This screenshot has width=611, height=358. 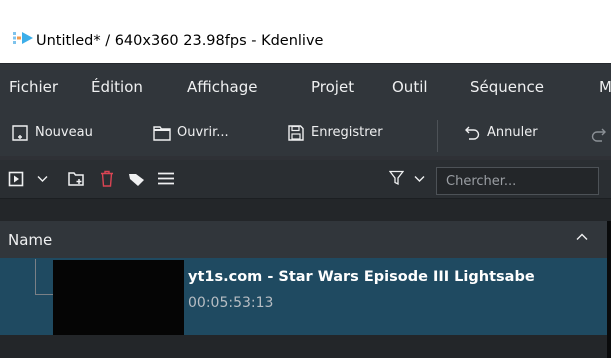 I want to click on panel-divider, so click(x=609, y=289).